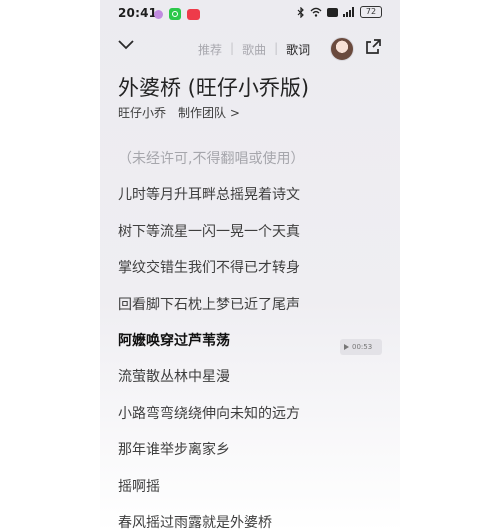  I want to click on bubble-notification-icon, so click(158, 14).